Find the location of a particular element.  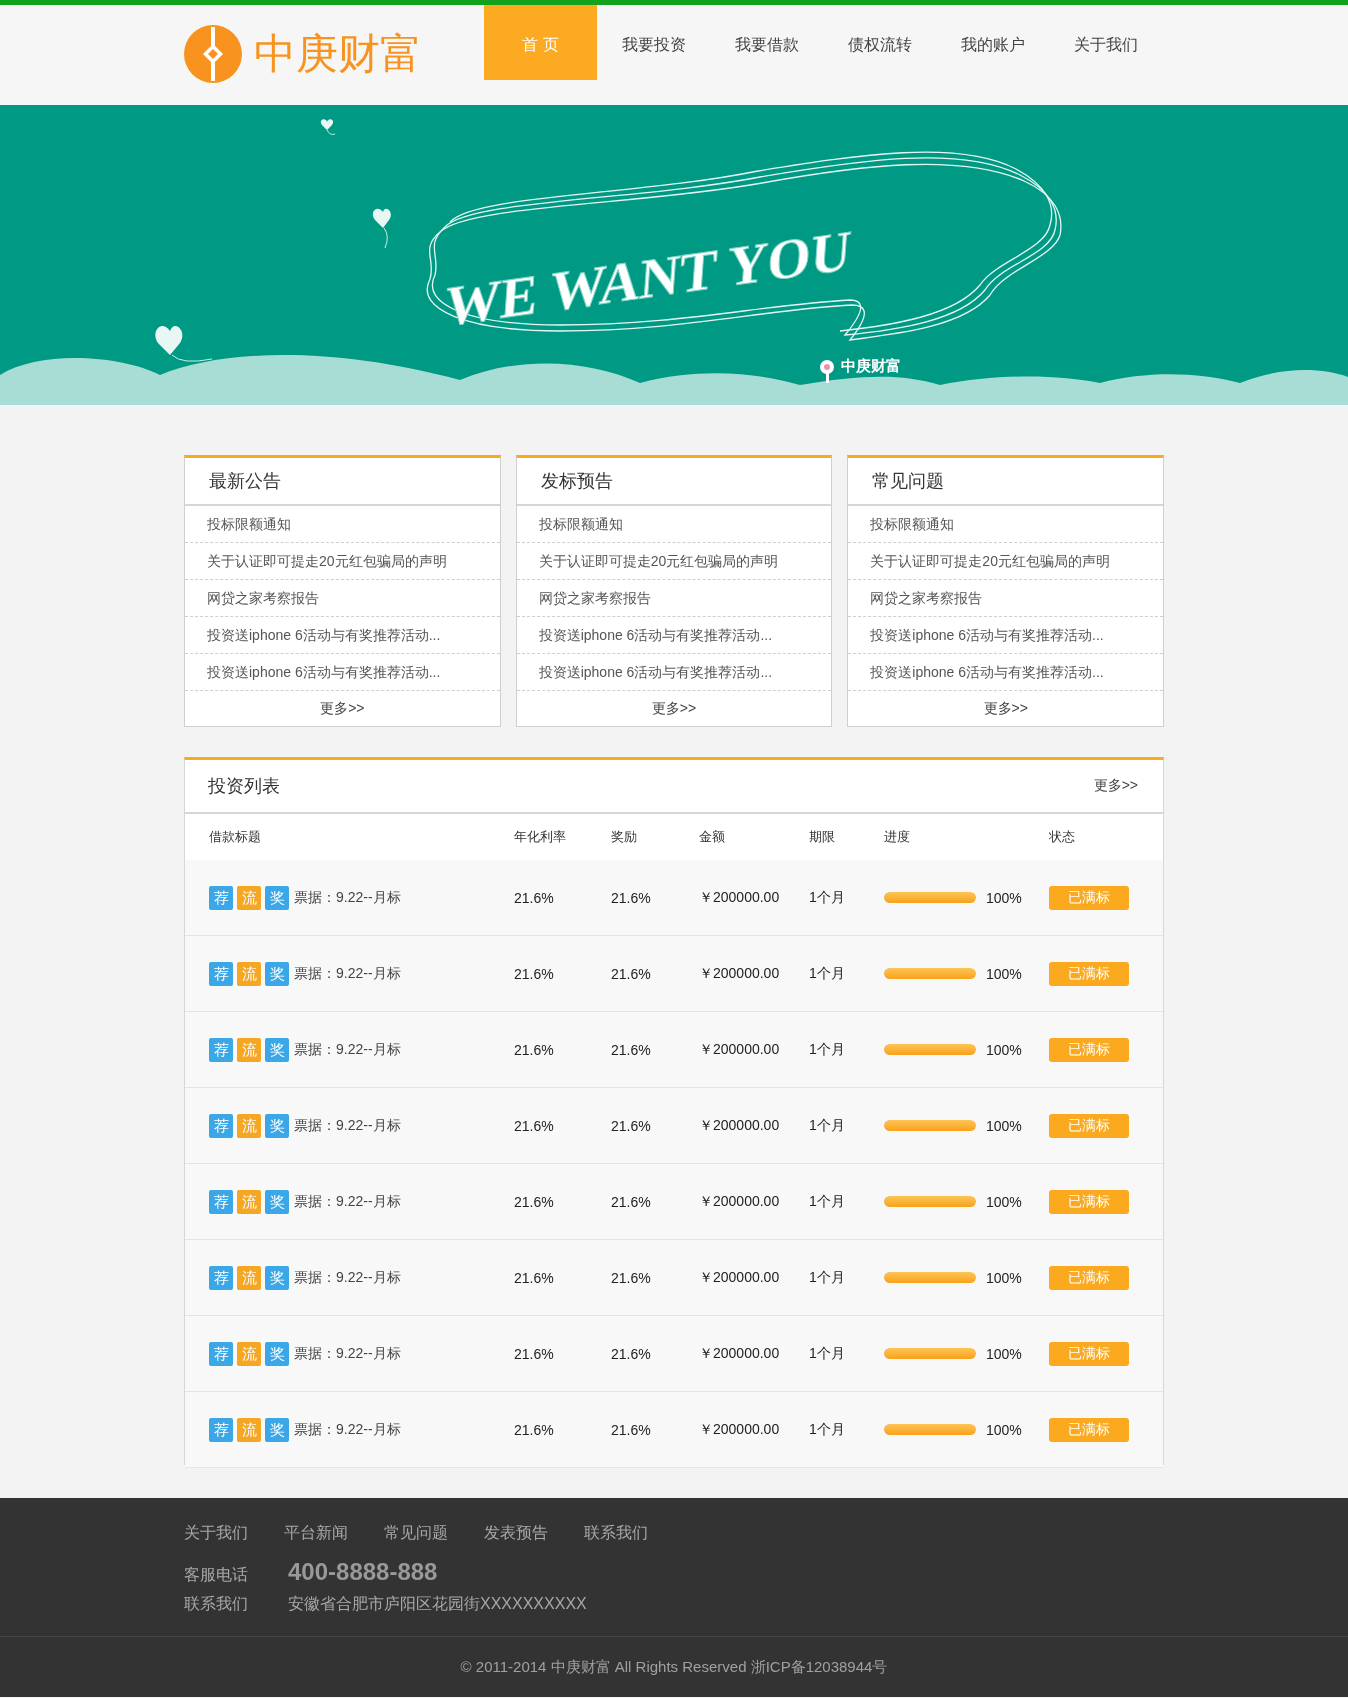

nav-link: 我要投资 is located at coordinates (653, 42).